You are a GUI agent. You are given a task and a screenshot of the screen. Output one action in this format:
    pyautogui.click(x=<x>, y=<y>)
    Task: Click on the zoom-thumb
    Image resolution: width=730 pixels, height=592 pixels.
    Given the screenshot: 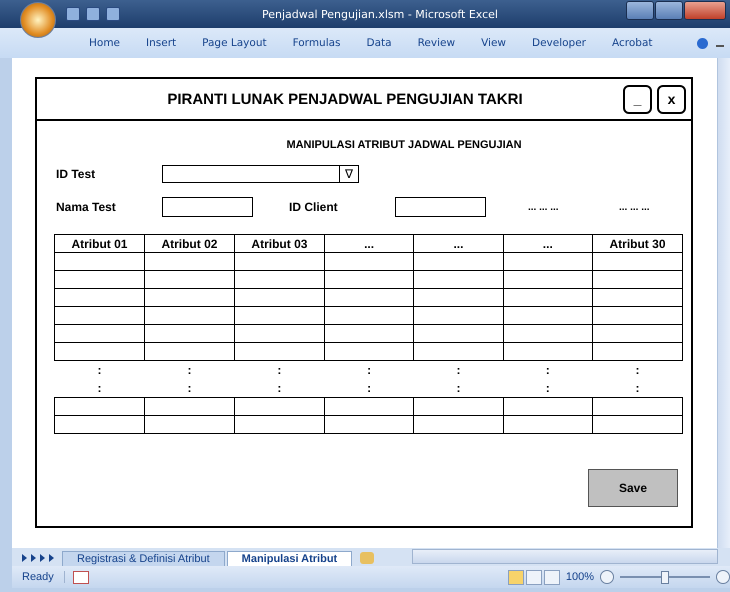 What is the action you would take?
    pyautogui.click(x=665, y=577)
    